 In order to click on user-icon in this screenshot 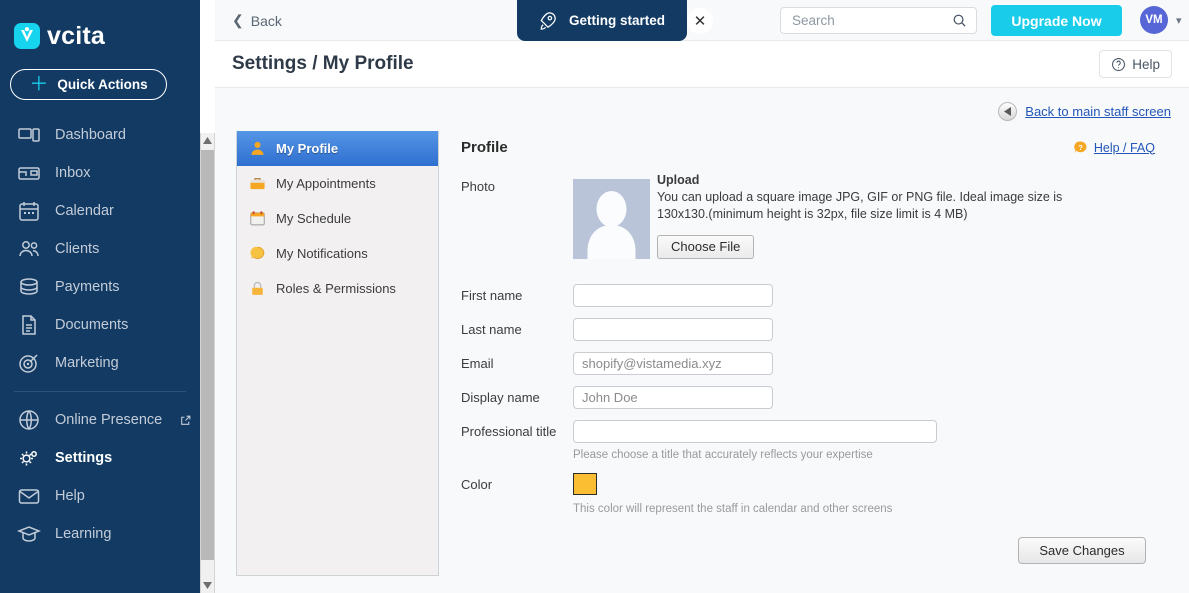, I will do `click(257, 148)`.